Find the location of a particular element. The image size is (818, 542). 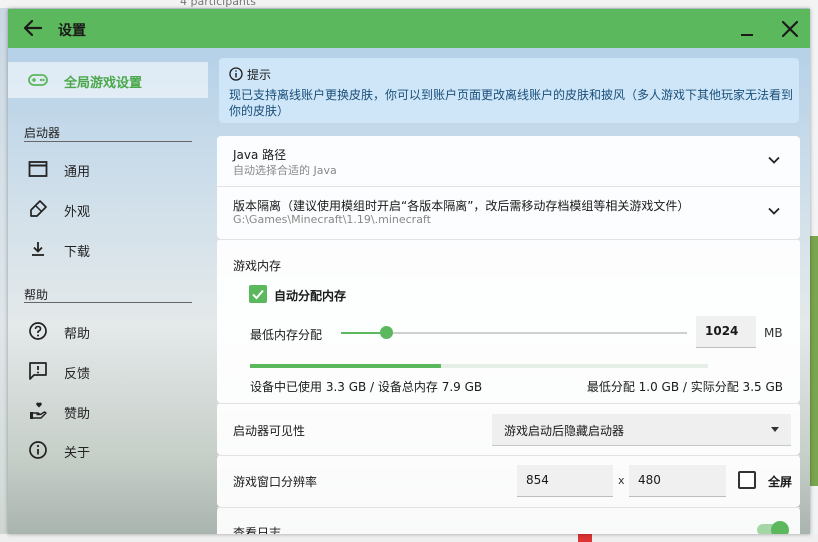

auto-memory-checkbox is located at coordinates (258, 294).